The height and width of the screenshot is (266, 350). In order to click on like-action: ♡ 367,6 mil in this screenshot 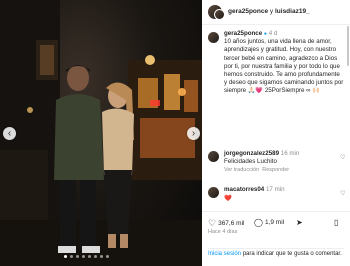, I will do `click(226, 223)`.